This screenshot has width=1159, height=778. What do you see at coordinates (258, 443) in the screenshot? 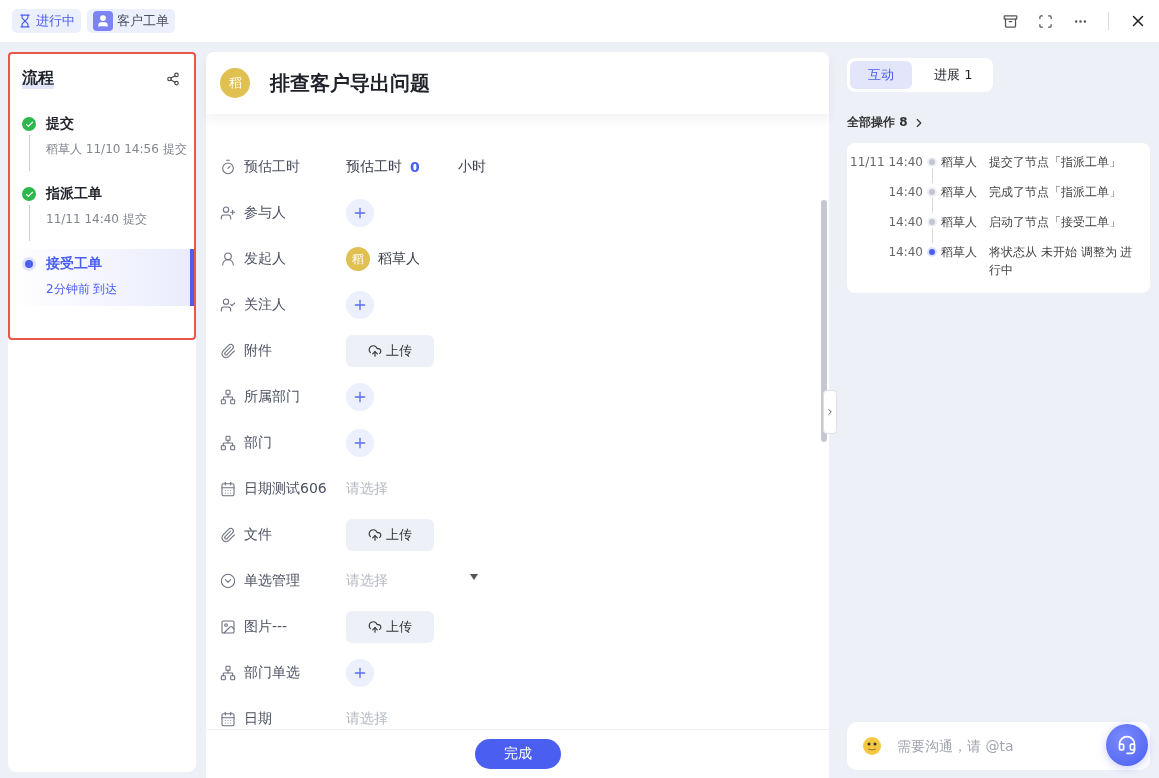
I see `field-label: 部门` at bounding box center [258, 443].